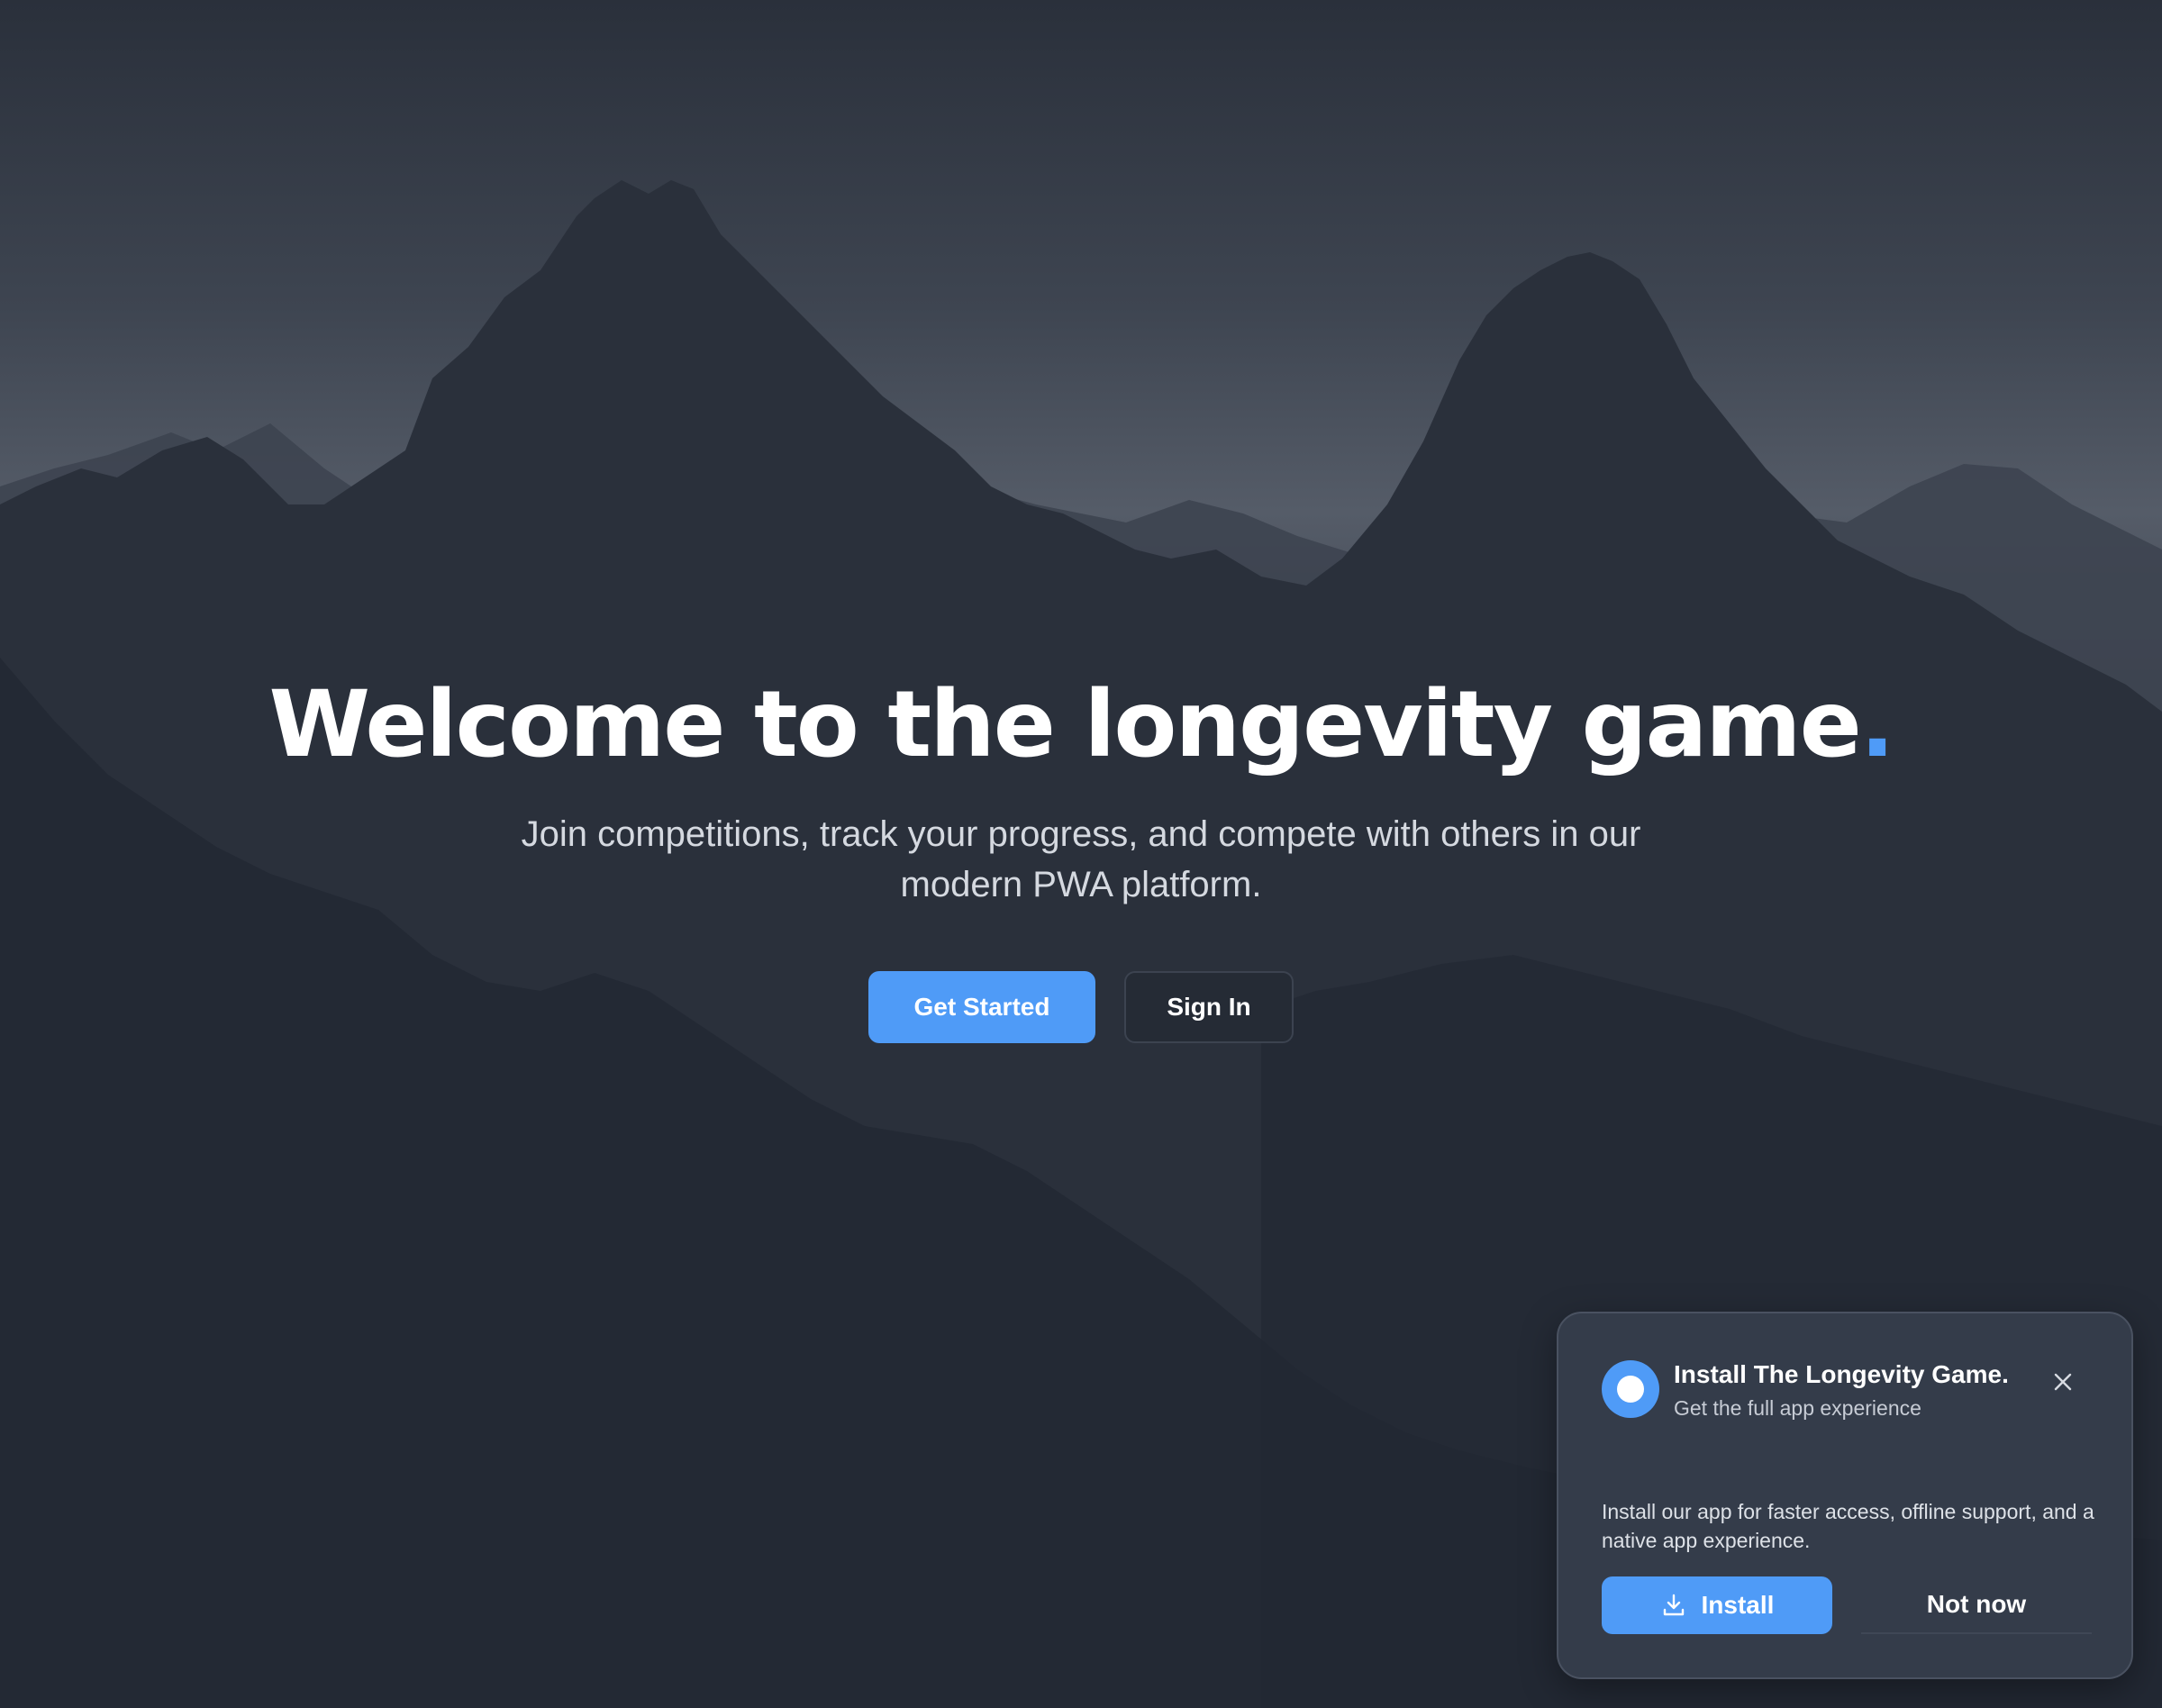 This screenshot has height=1708, width=2162. I want to click on install-button-label: Install, so click(1738, 1605).